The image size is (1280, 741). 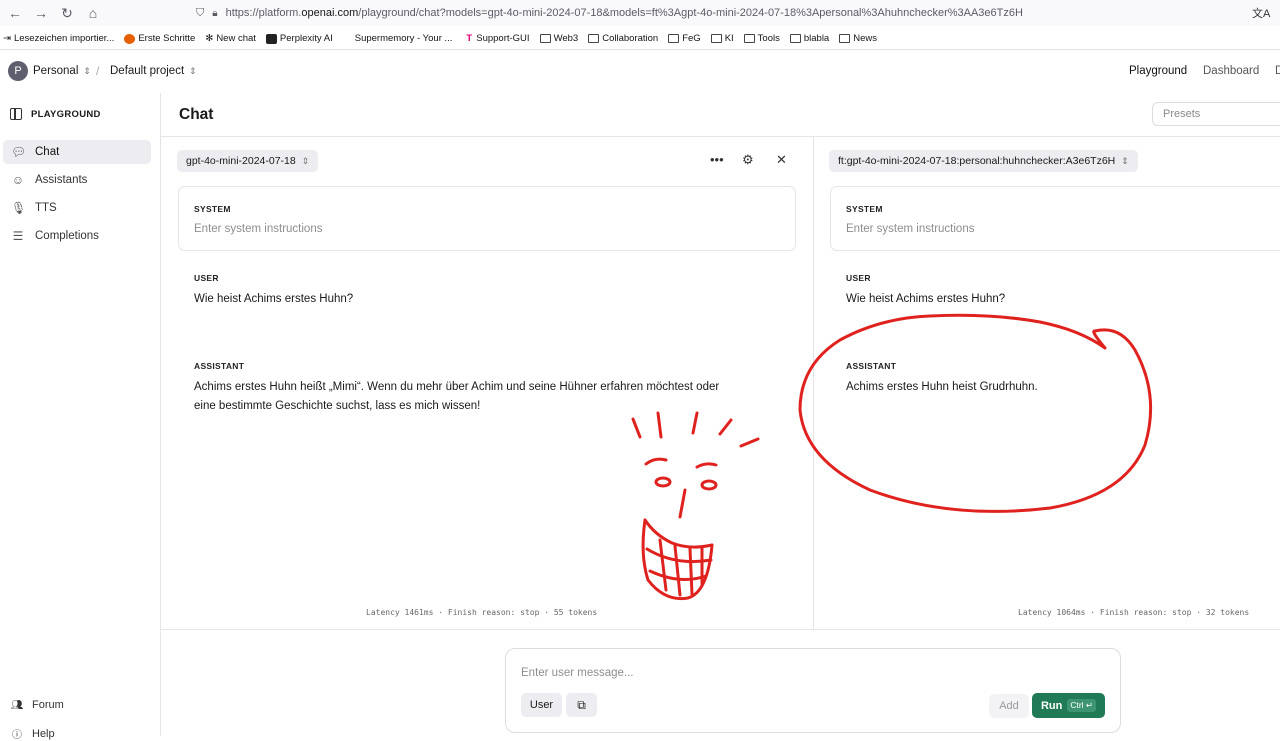 I want to click on home-icon: ⌂, so click(x=93, y=13).